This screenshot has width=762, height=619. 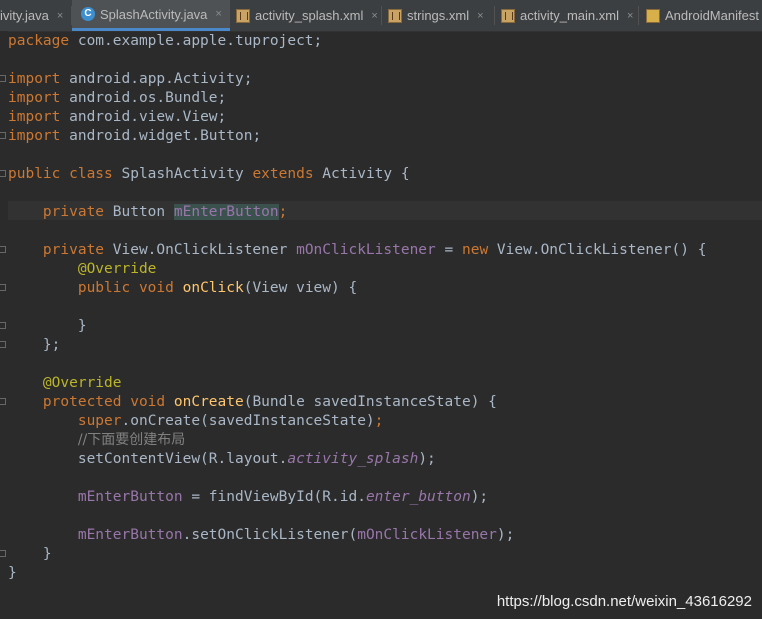 I want to click on package-name: com.example.apple.tuproject;, so click(x=196, y=41).